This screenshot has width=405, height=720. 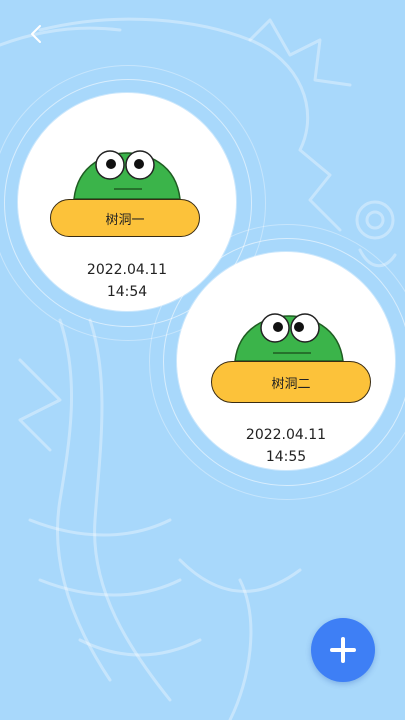 I want to click on back-button, so click(x=36, y=34).